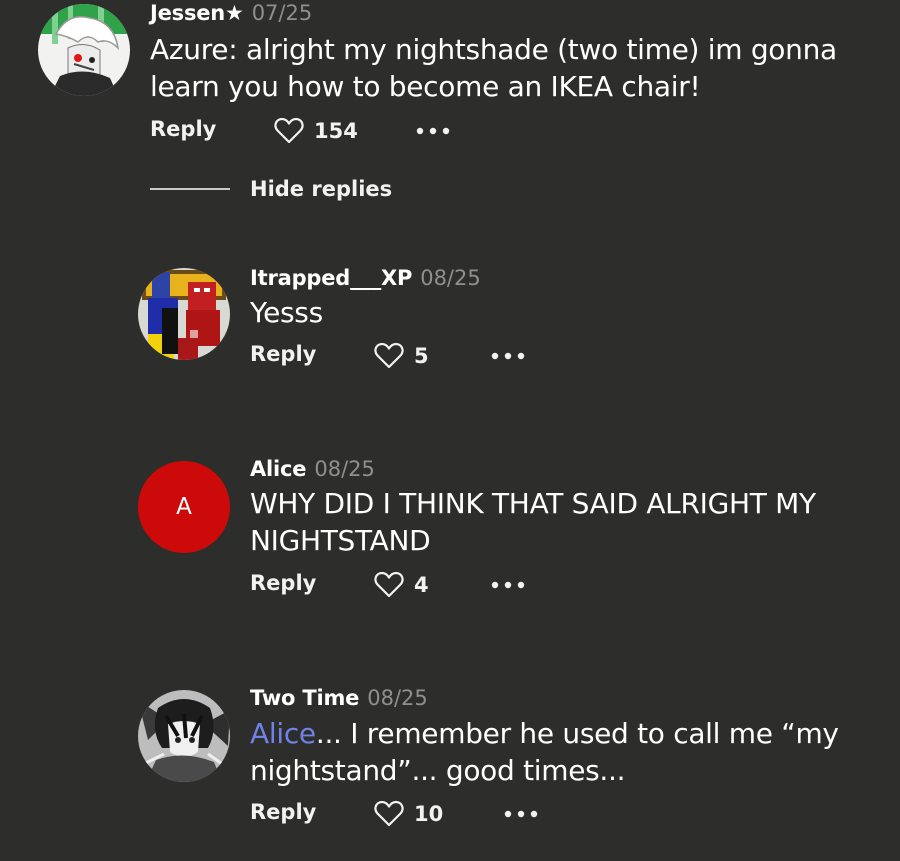 Image resolution: width=900 pixels, height=861 pixels. Describe the element at coordinates (282, 13) in the screenshot. I see `comment-date: 07/25` at that location.